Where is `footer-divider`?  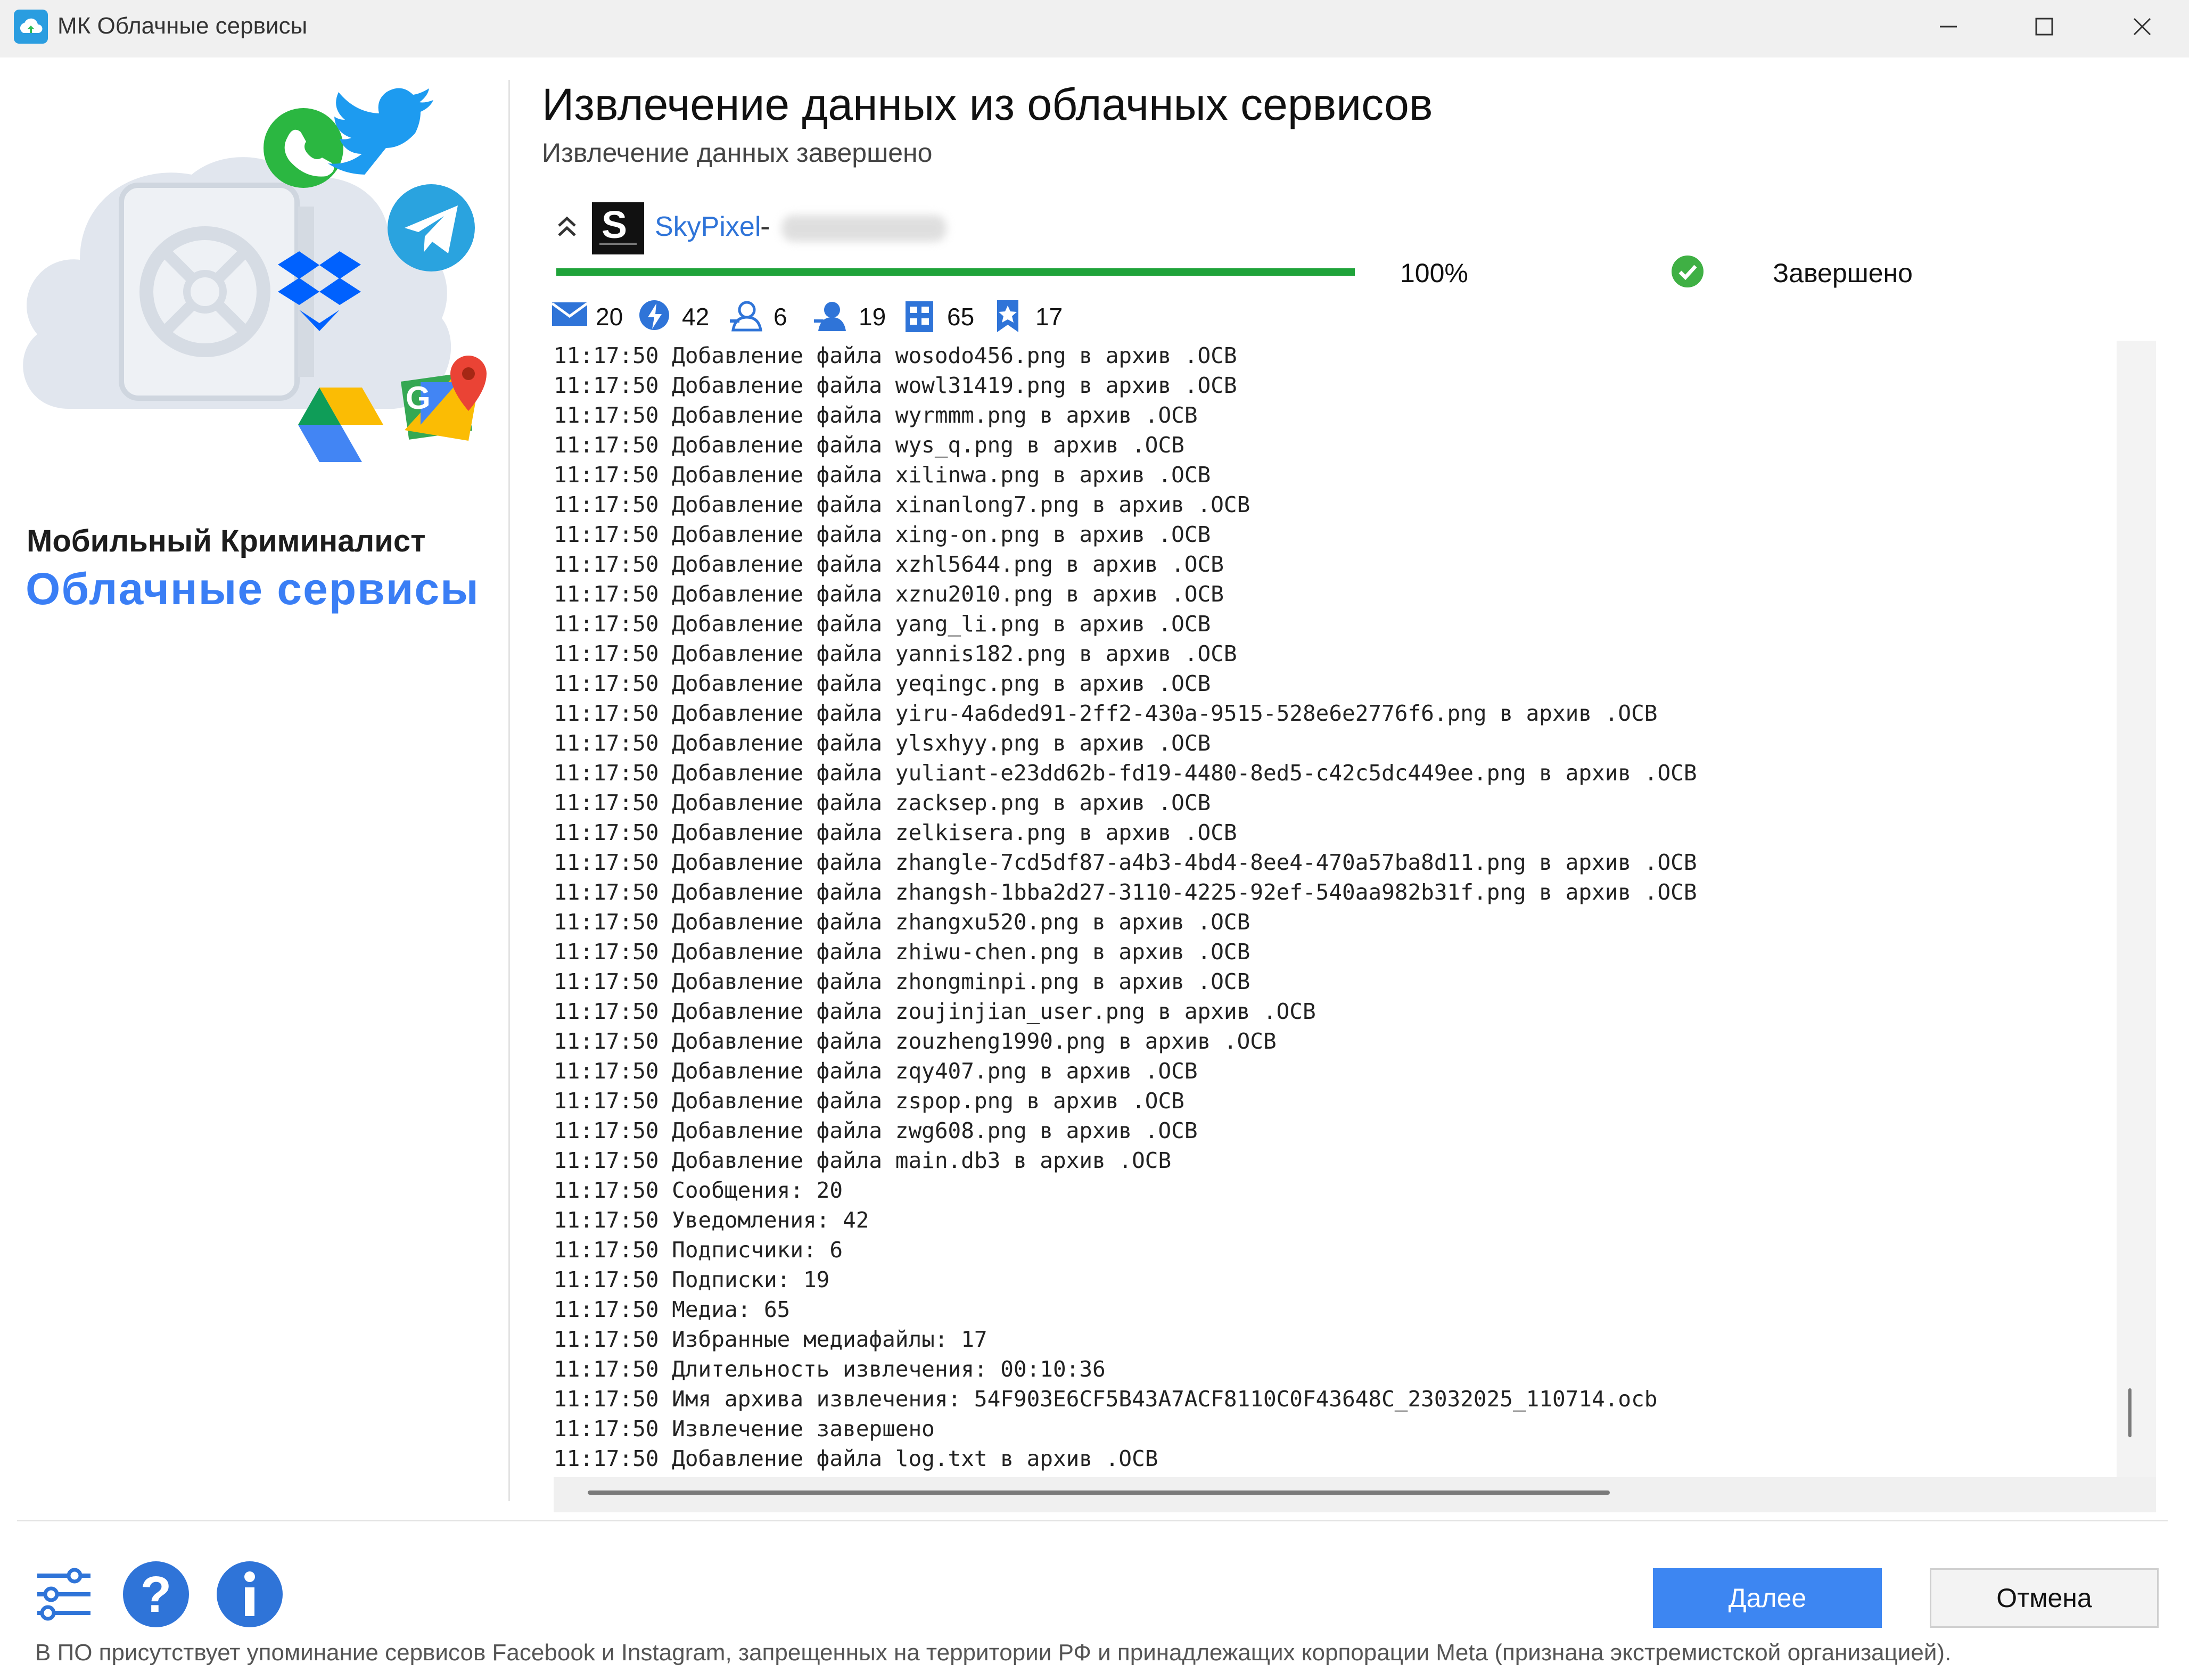 footer-divider is located at coordinates (1092, 1520).